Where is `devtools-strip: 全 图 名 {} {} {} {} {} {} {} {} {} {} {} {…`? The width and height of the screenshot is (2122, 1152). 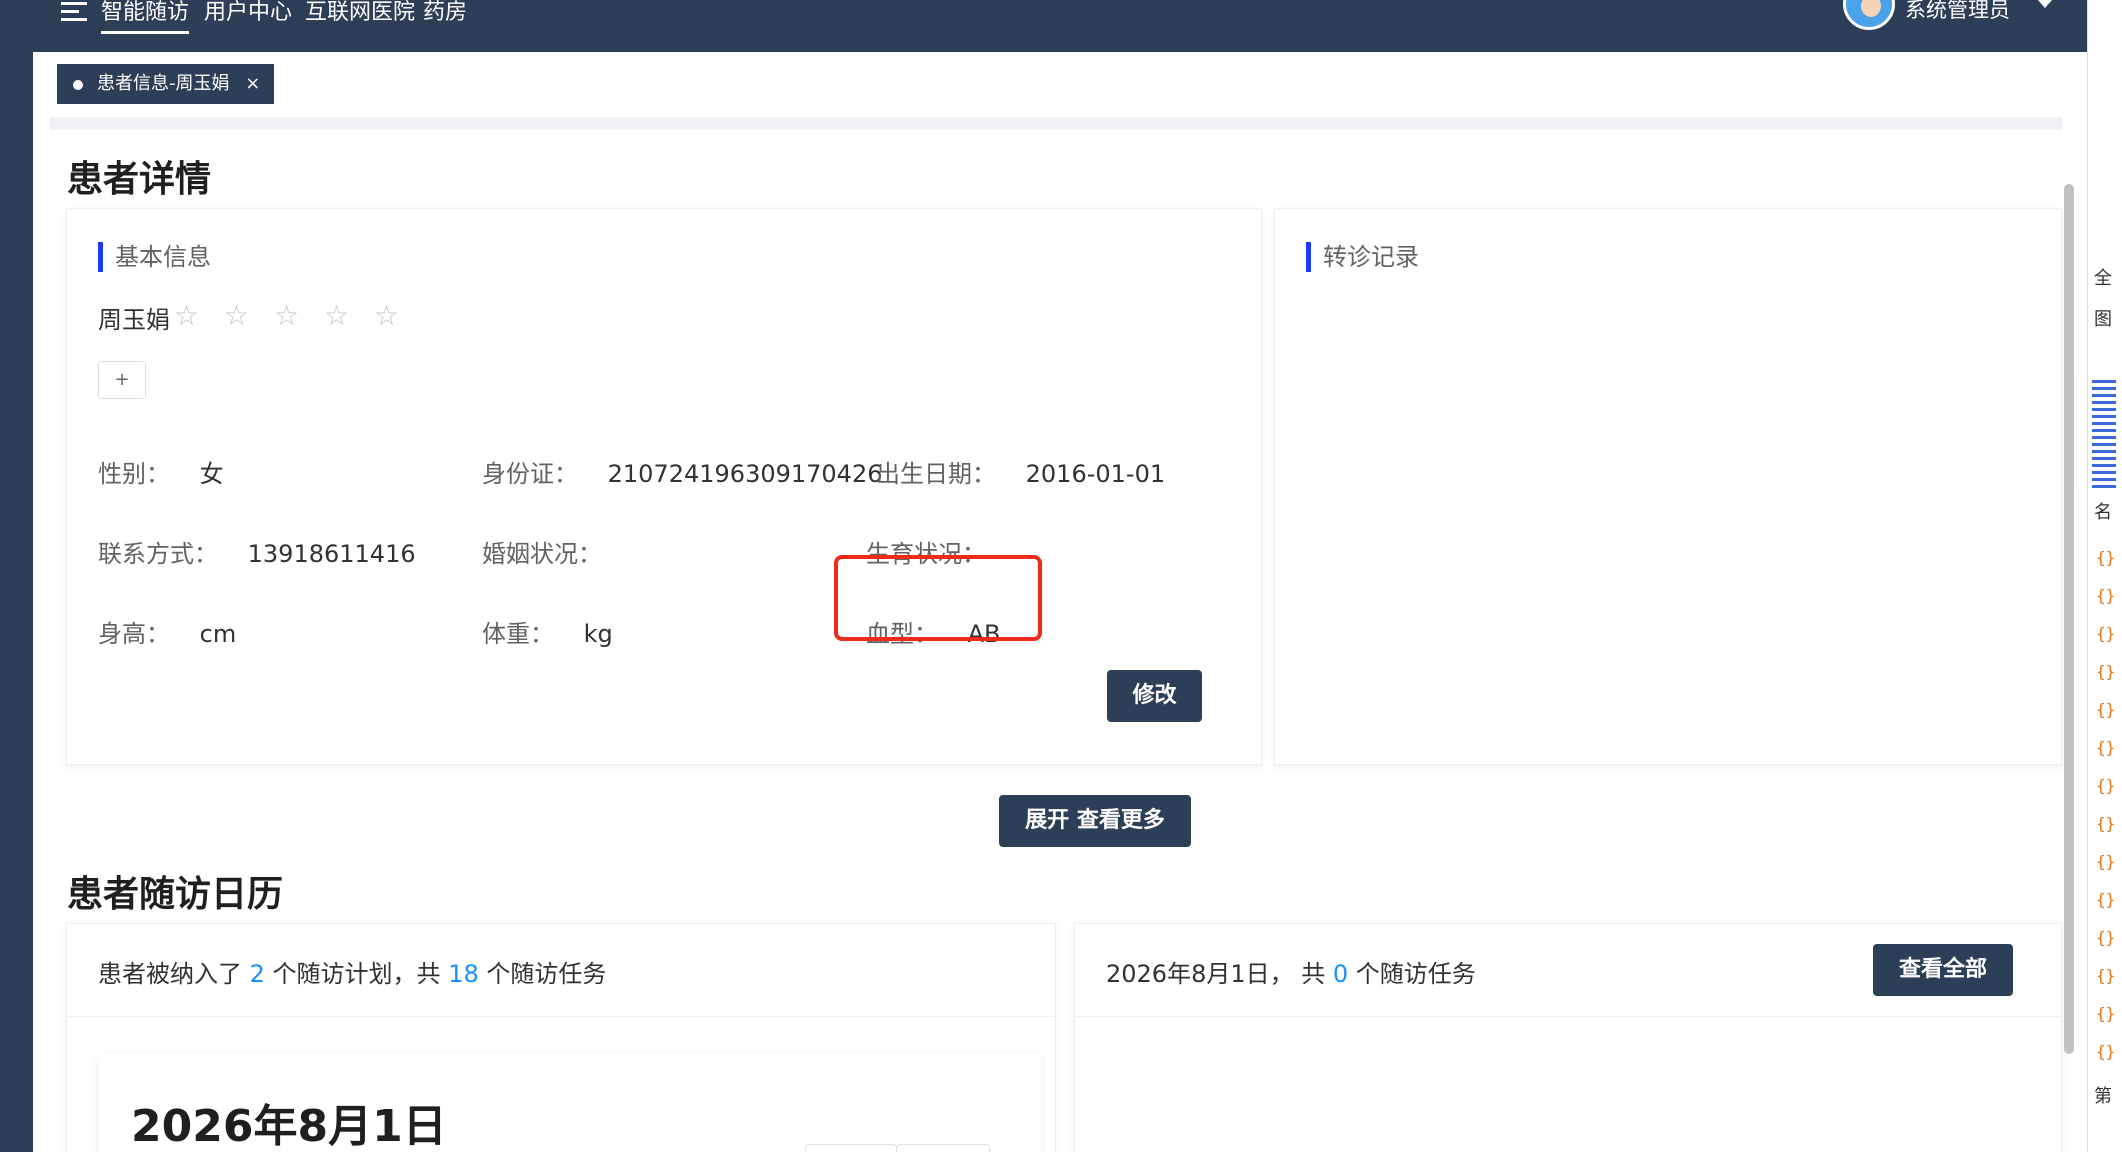 devtools-strip: 全 图 名 {} {} {} {} {} {} {} {} {} {} {} {… is located at coordinates (2104, 576).